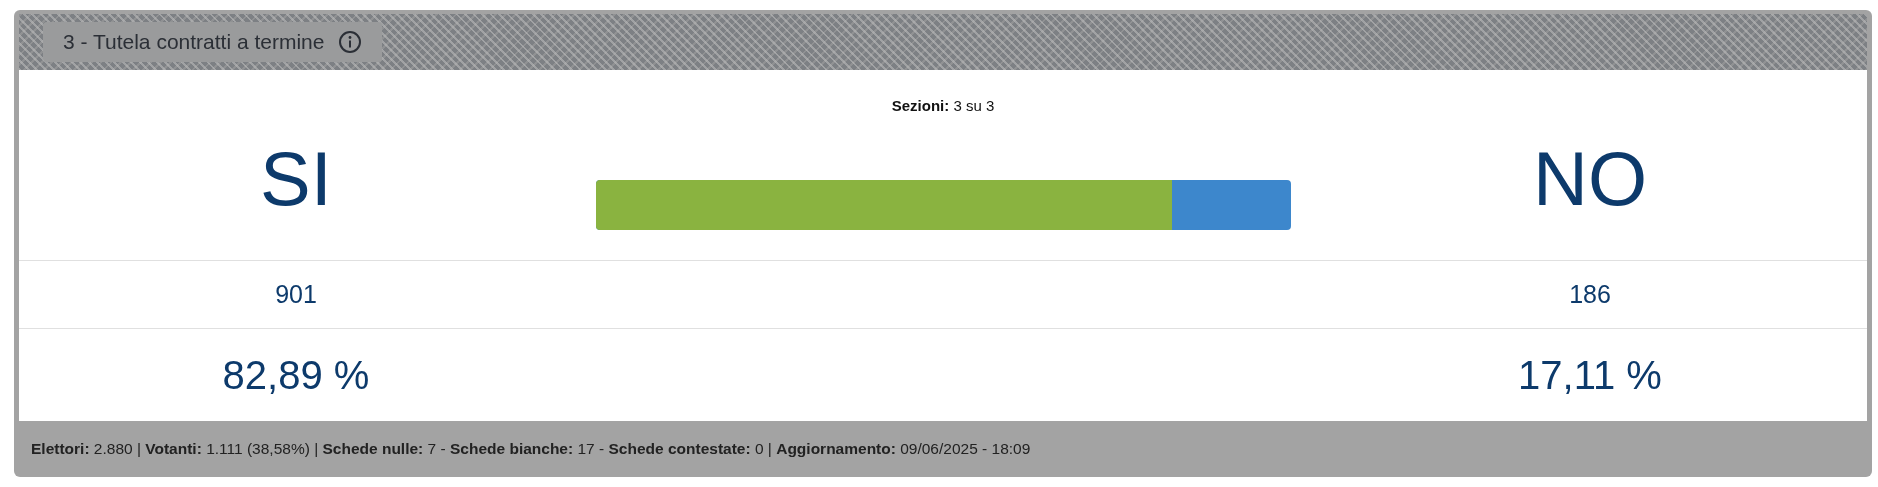  What do you see at coordinates (1590, 375) in the screenshot?
I see `vote-percent: 17,11 %` at bounding box center [1590, 375].